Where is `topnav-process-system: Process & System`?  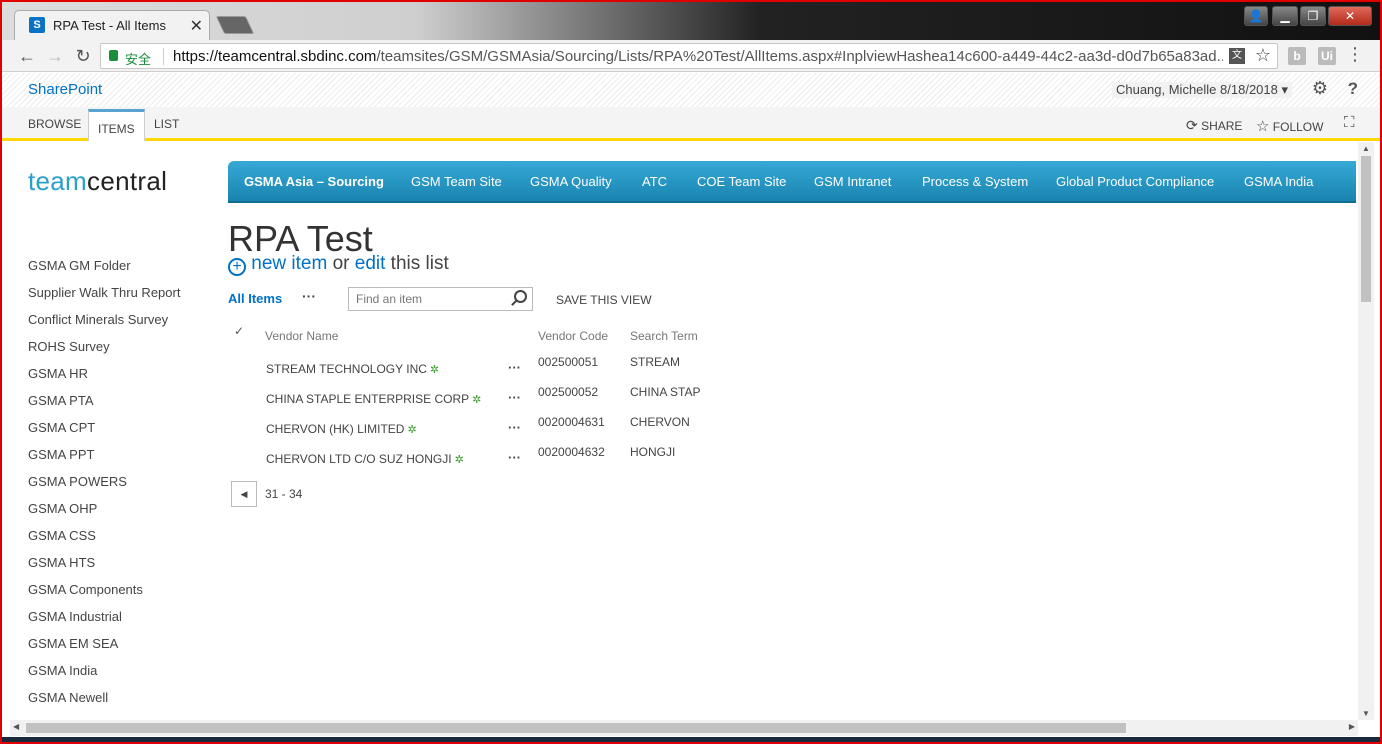
topnav-process-system: Process & System is located at coordinates (975, 181).